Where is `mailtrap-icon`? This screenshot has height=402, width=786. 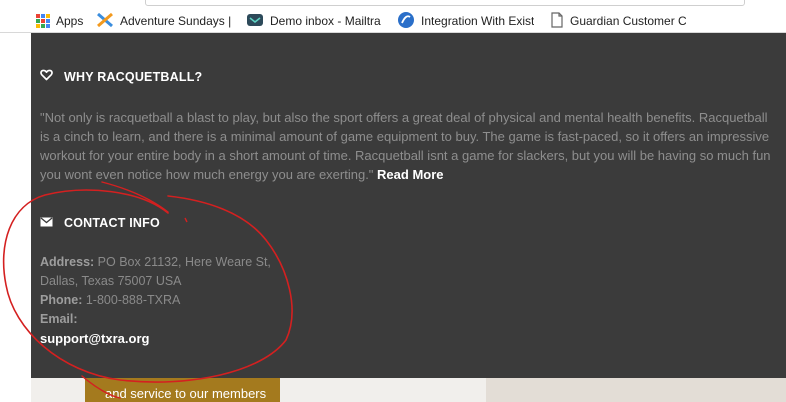 mailtrap-icon is located at coordinates (255, 21).